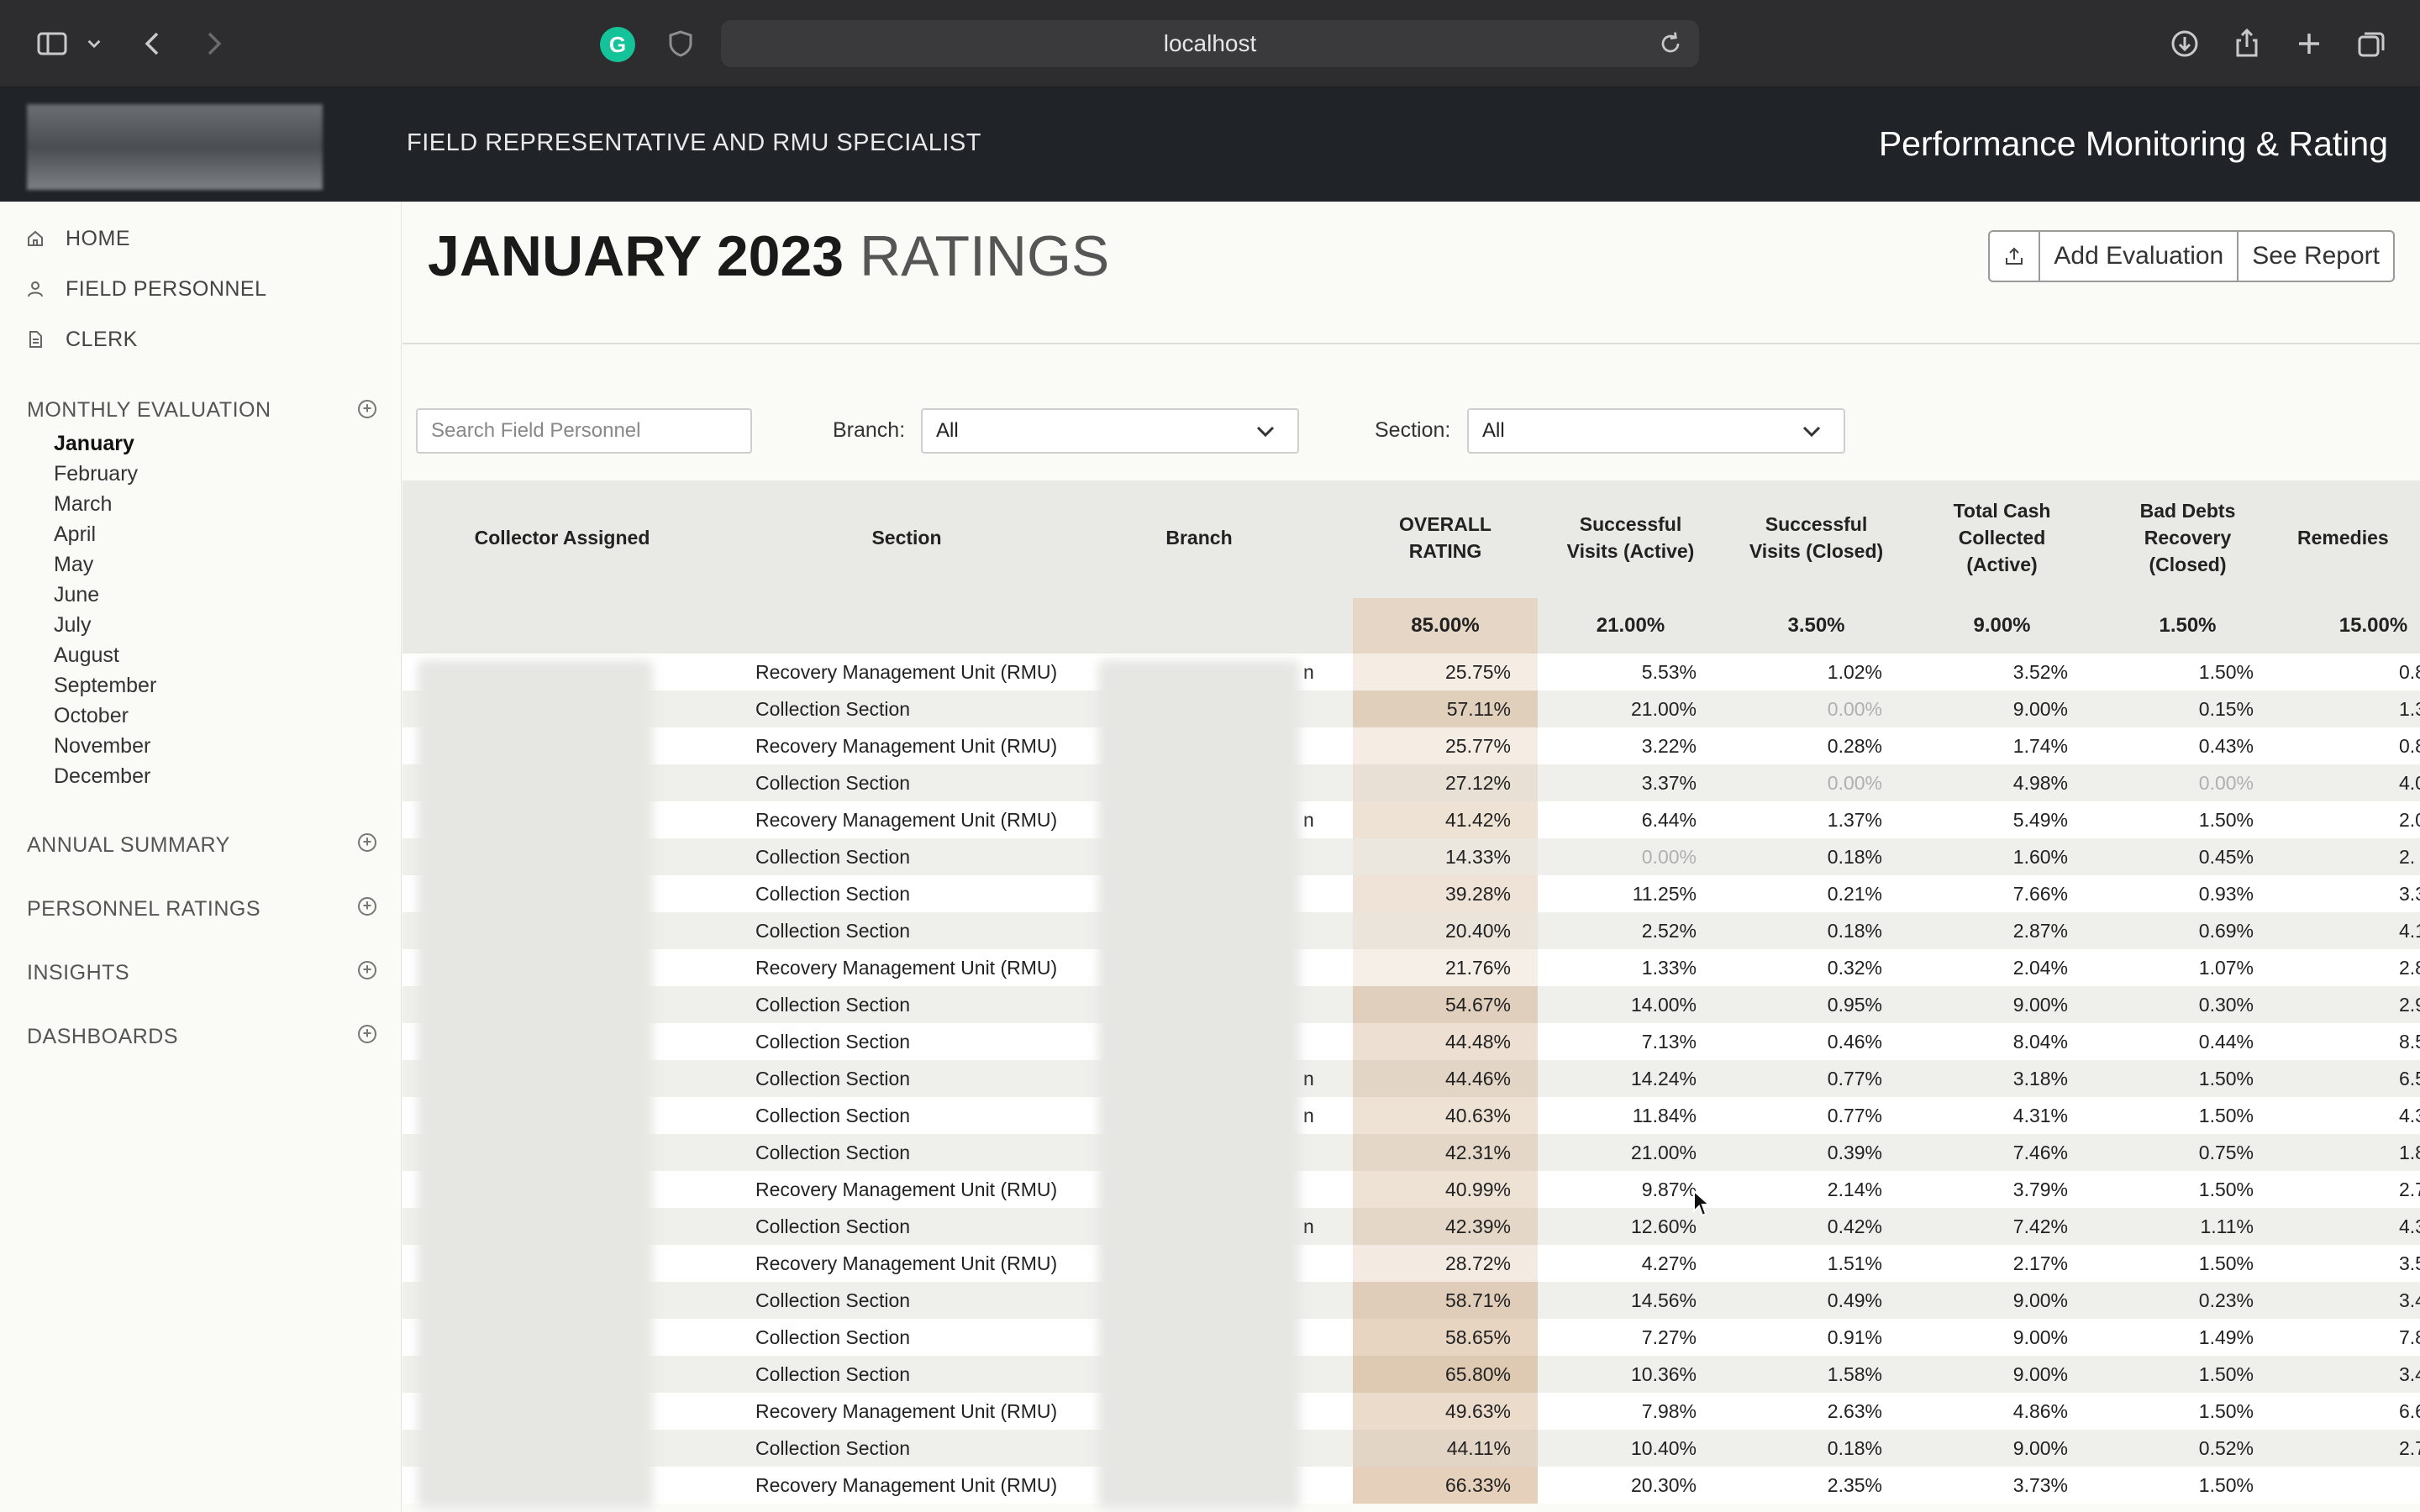  I want to click on cell-successful-visits-closed: 0.18%, so click(1855, 857).